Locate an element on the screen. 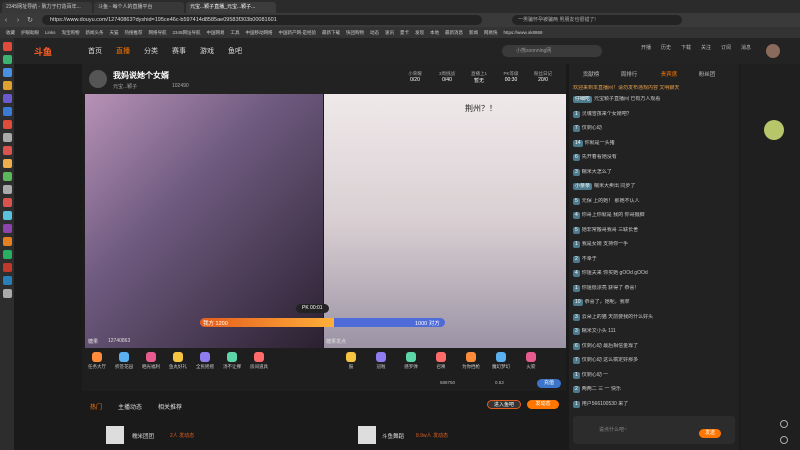 The image size is (800, 450). bookmark-item: 本地 is located at coordinates (434, 33).